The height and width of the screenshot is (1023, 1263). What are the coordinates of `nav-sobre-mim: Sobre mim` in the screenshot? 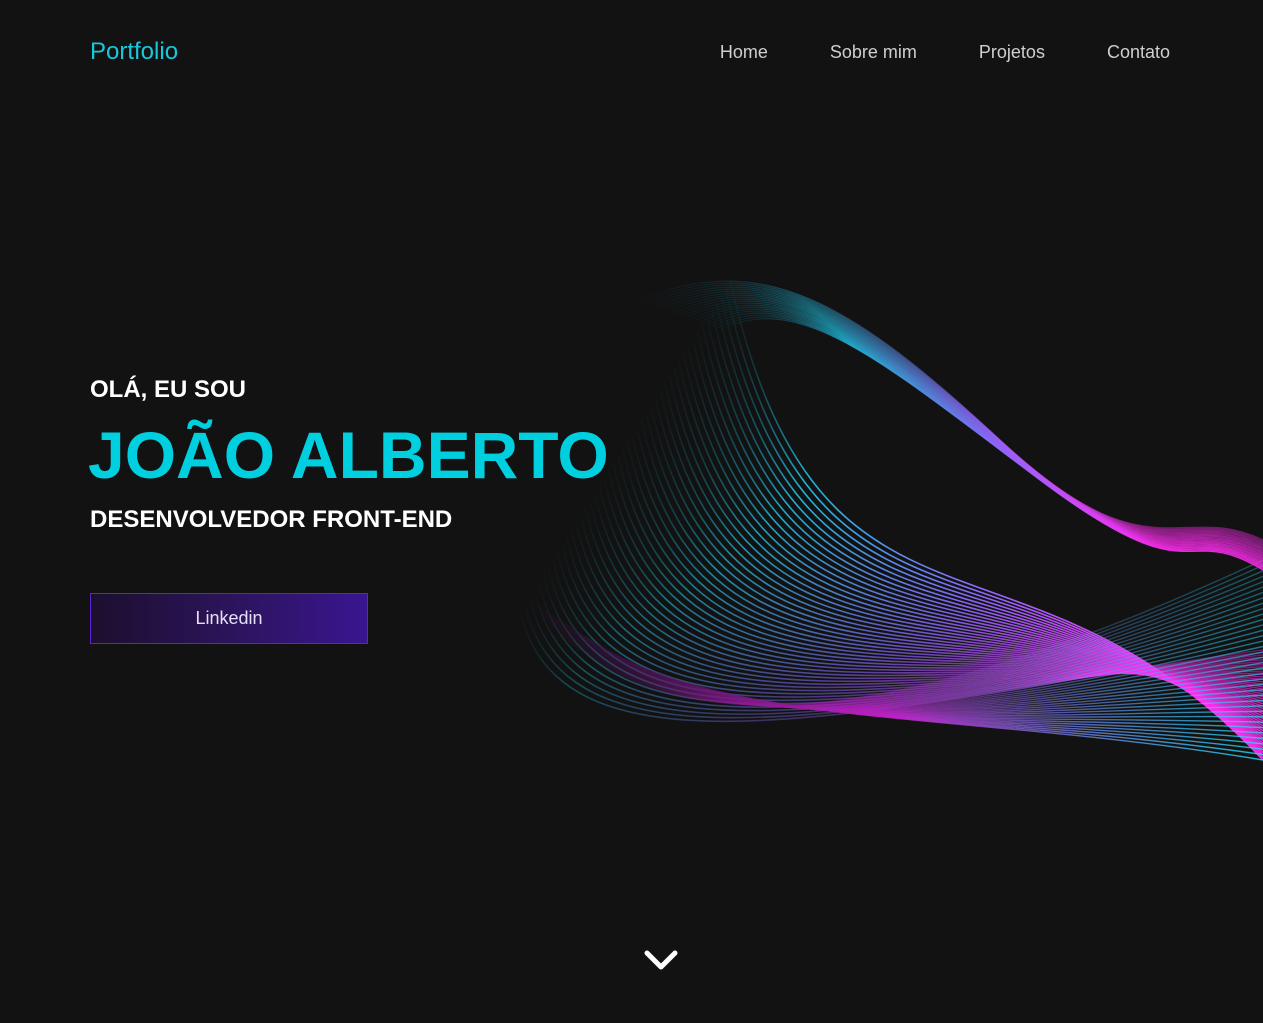 It's located at (873, 52).